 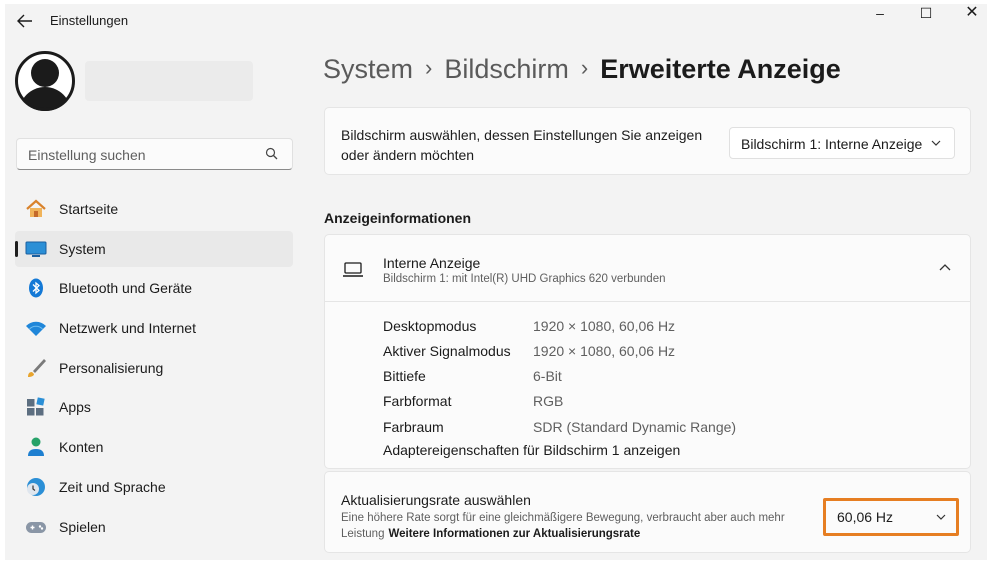 I want to click on sidebar-item-personalisierung: Personalisierung, so click(x=154, y=368).